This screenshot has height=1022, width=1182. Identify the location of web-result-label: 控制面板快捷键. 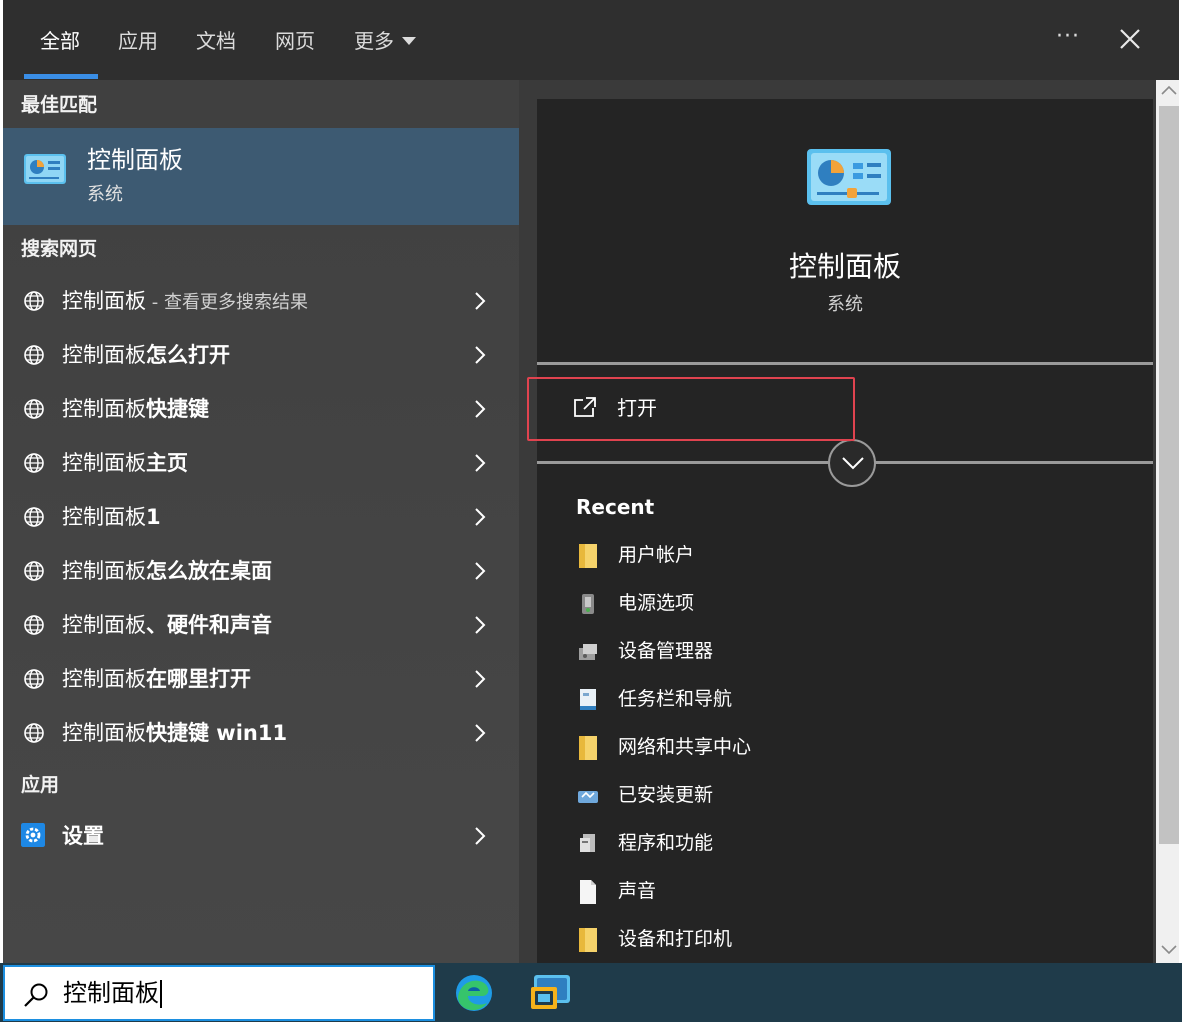
(135, 409).